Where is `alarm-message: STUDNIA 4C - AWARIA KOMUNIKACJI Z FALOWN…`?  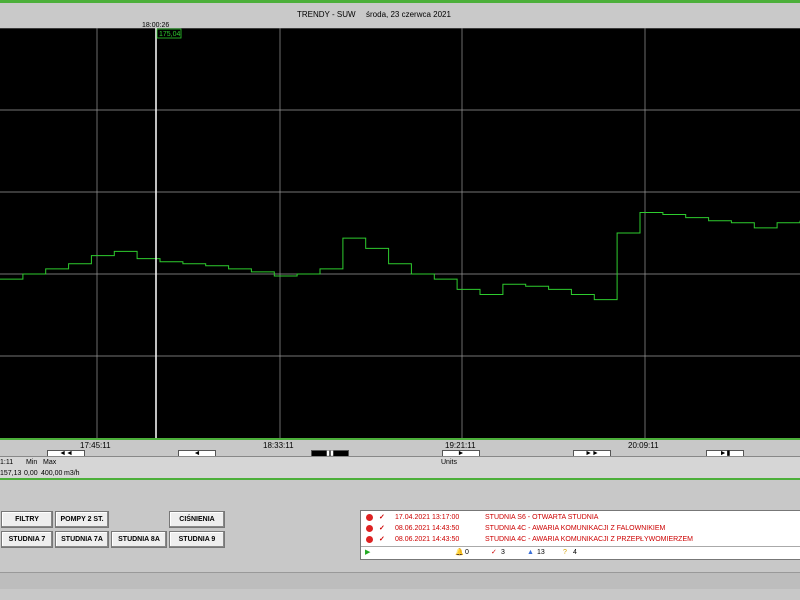
alarm-message: STUDNIA 4C - AWARIA KOMUNIKACJI Z FALOWN… is located at coordinates (575, 528).